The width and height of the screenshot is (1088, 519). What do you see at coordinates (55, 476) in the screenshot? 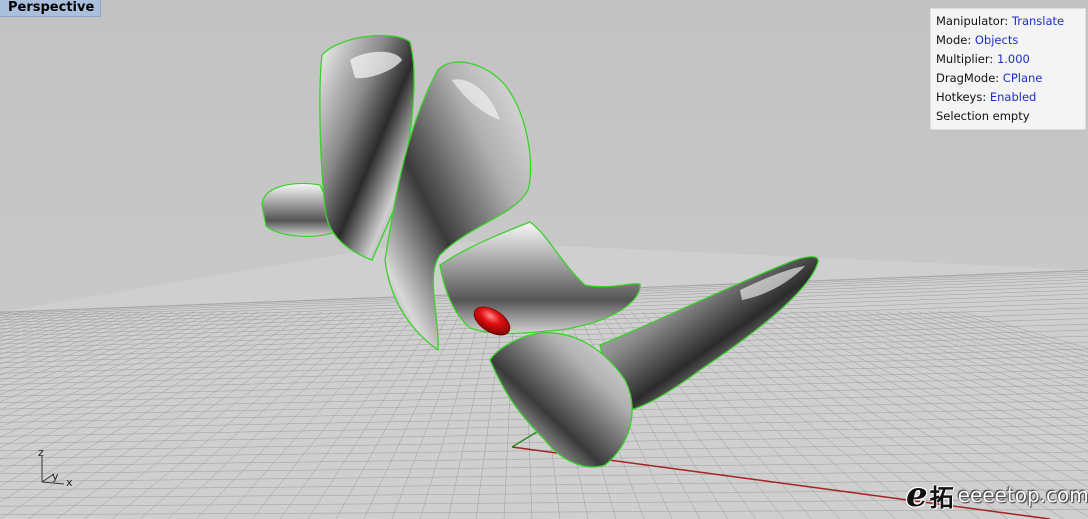
I see `axis-label-y: y` at bounding box center [55, 476].